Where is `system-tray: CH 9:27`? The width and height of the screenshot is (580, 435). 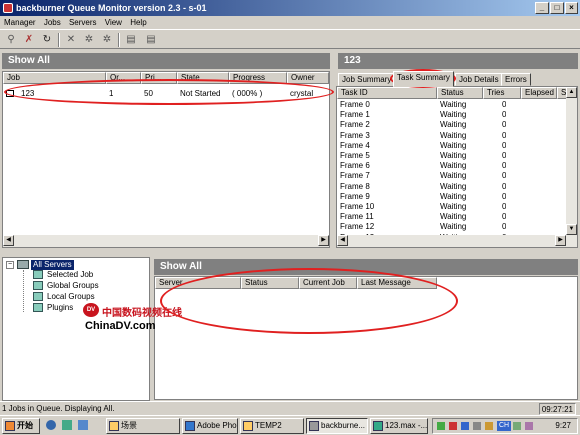
system-tray: CH 9:27 is located at coordinates (505, 426).